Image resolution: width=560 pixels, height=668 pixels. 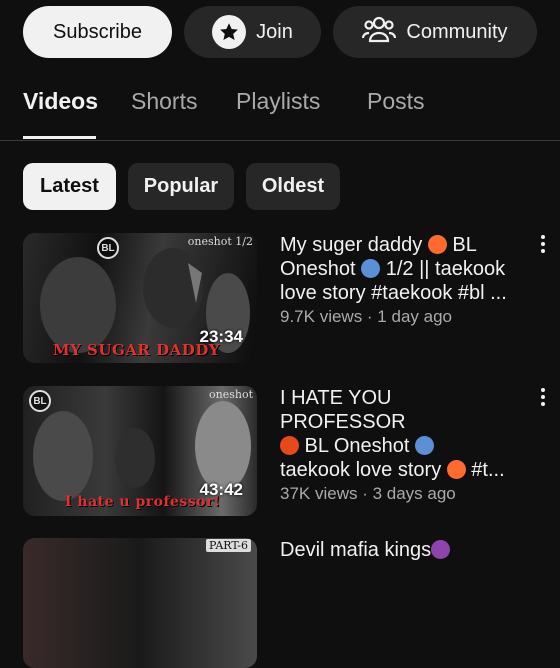 I want to click on subscribe-label: Subscribe, so click(x=97, y=31).